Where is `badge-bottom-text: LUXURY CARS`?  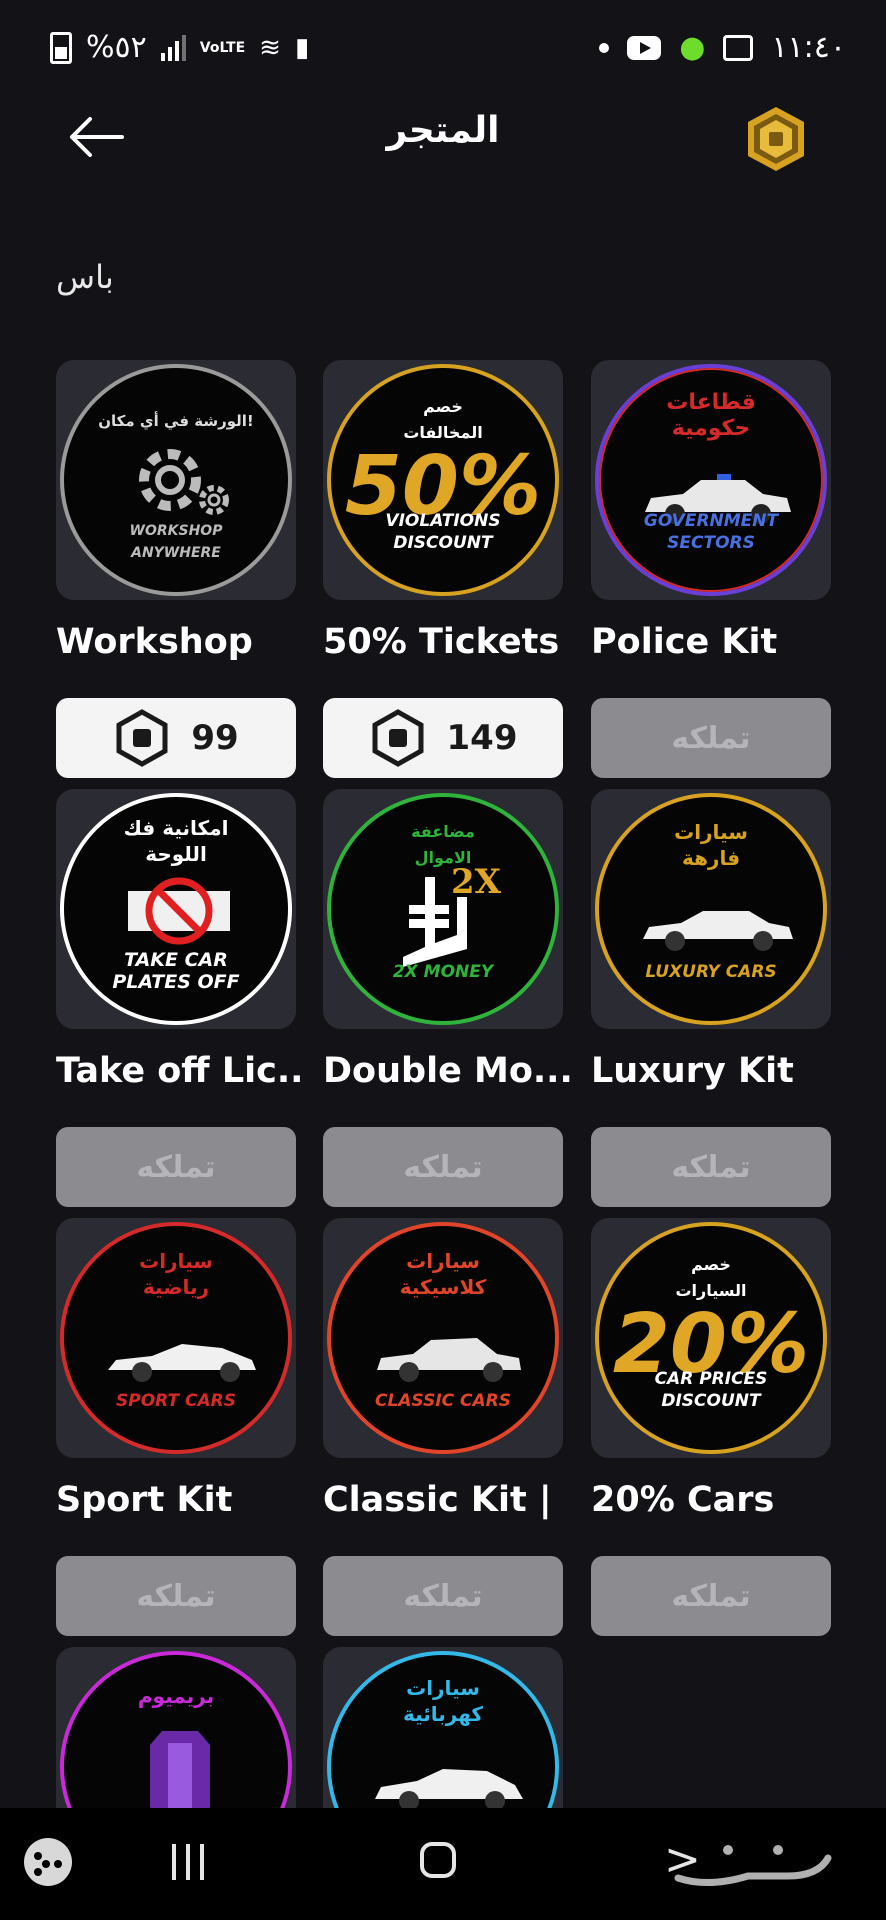
badge-bottom-text: LUXURY CARS is located at coordinates (711, 972).